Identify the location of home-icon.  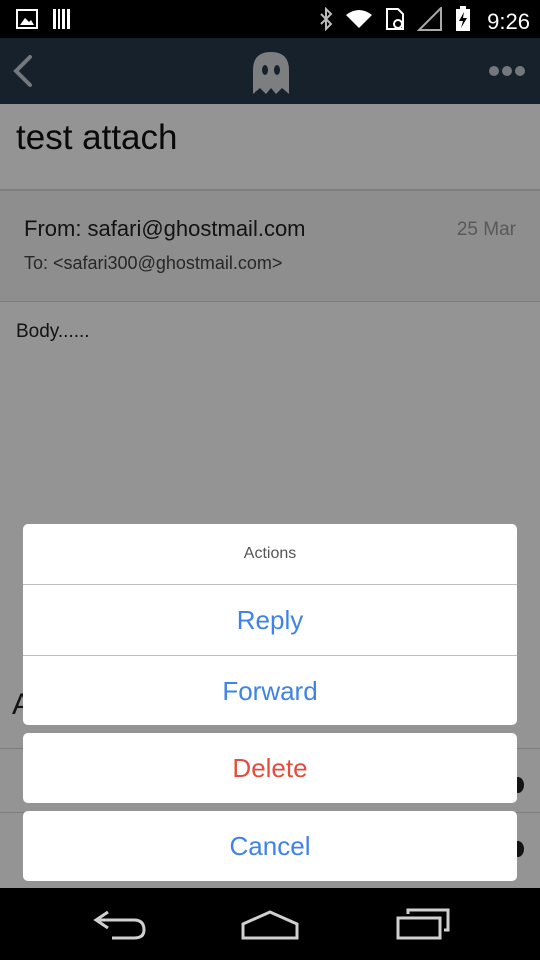
(270, 924).